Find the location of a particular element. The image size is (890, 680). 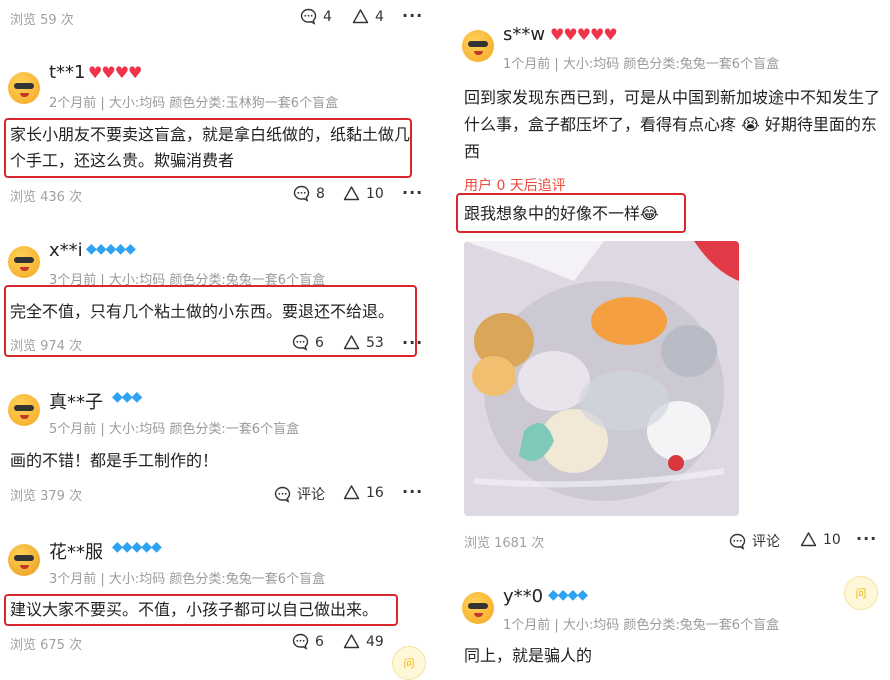

review-text: 画的不错！都是手工制作的！ is located at coordinates (114, 460).